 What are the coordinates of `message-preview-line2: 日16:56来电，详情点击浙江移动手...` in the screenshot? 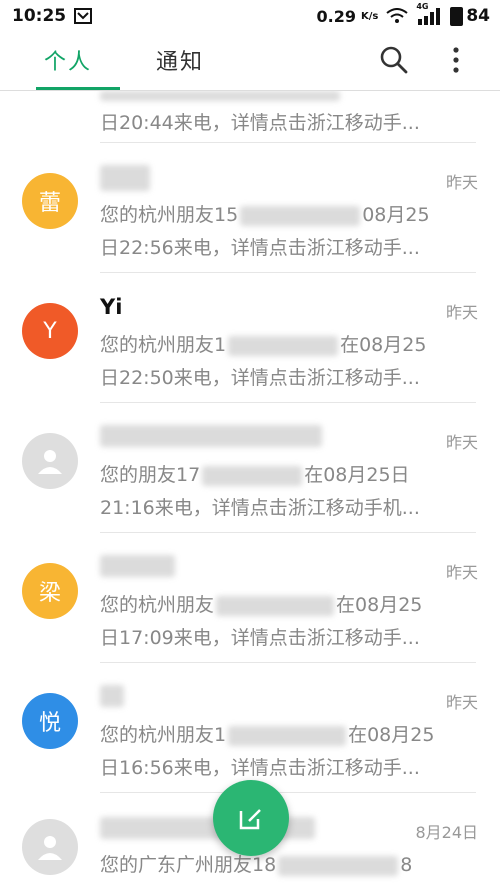 It's located at (260, 768).